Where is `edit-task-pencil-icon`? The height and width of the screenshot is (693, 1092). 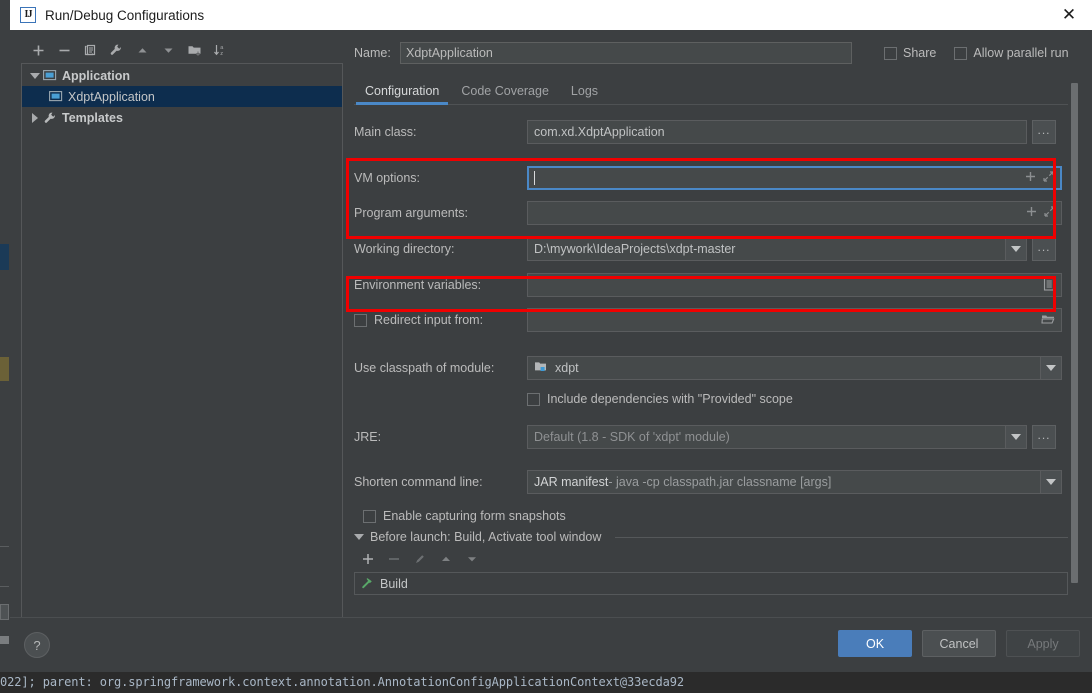
edit-task-pencil-icon is located at coordinates (420, 559).